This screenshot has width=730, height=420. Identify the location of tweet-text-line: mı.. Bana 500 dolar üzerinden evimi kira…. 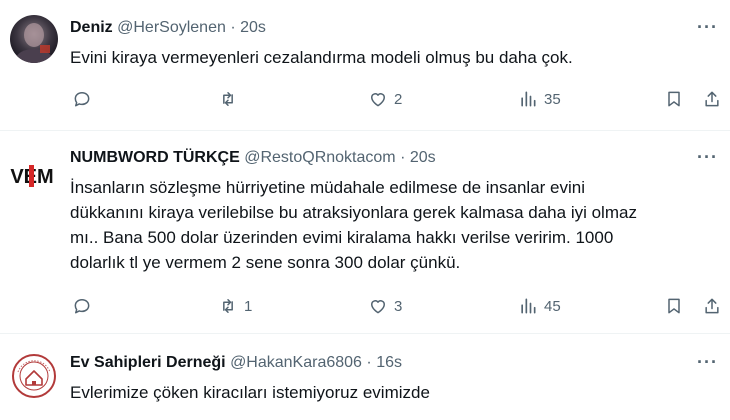
(342, 237).